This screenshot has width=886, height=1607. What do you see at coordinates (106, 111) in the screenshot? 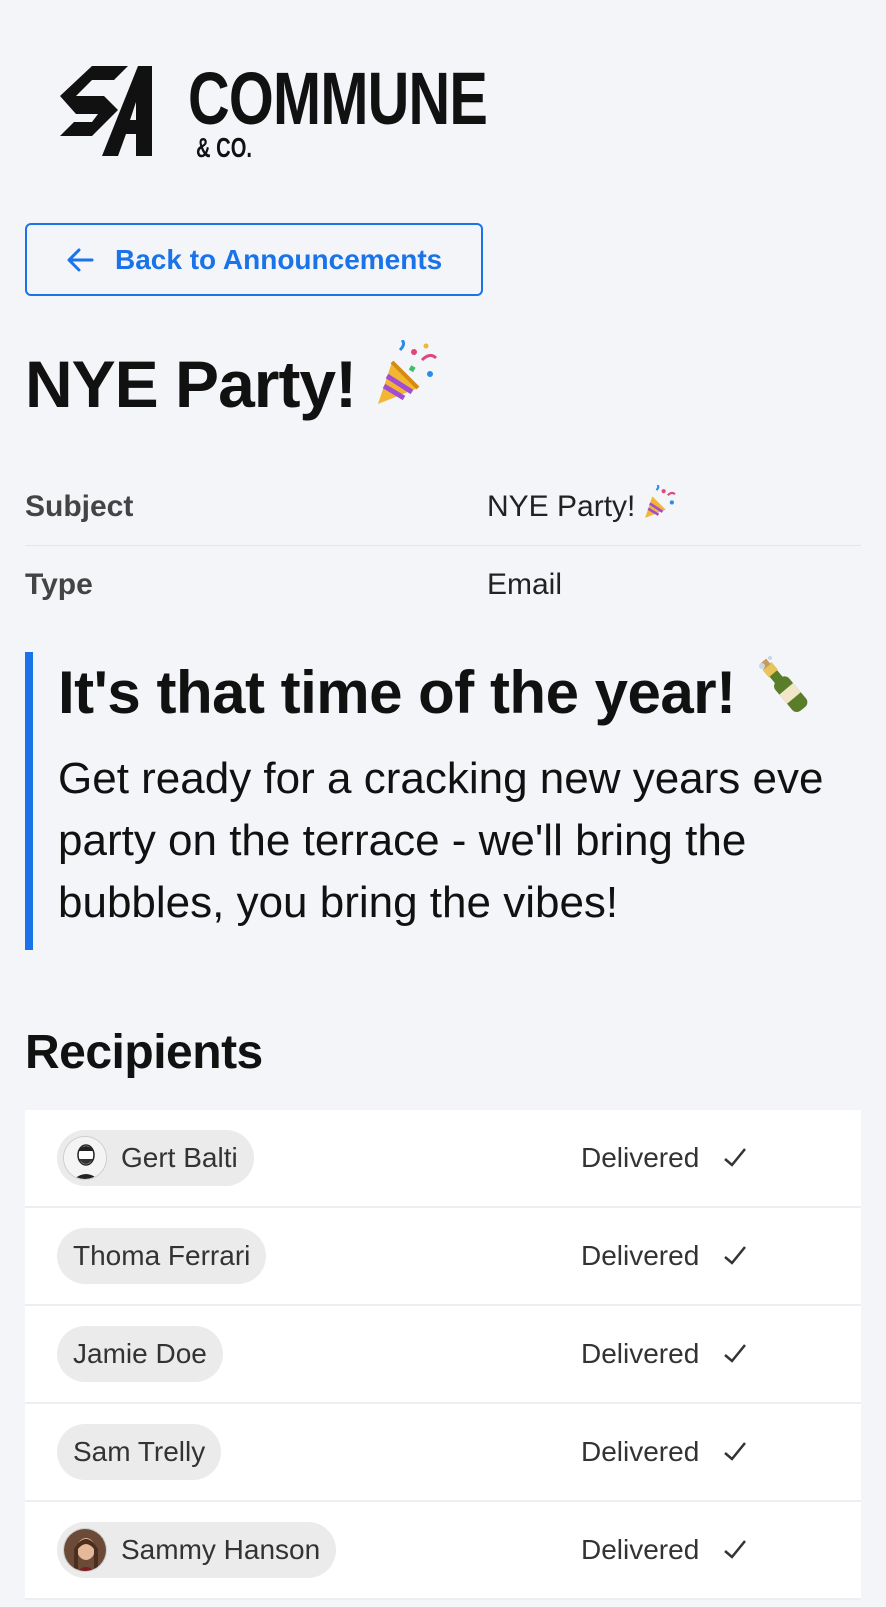
I see `sa-monogram-icon` at bounding box center [106, 111].